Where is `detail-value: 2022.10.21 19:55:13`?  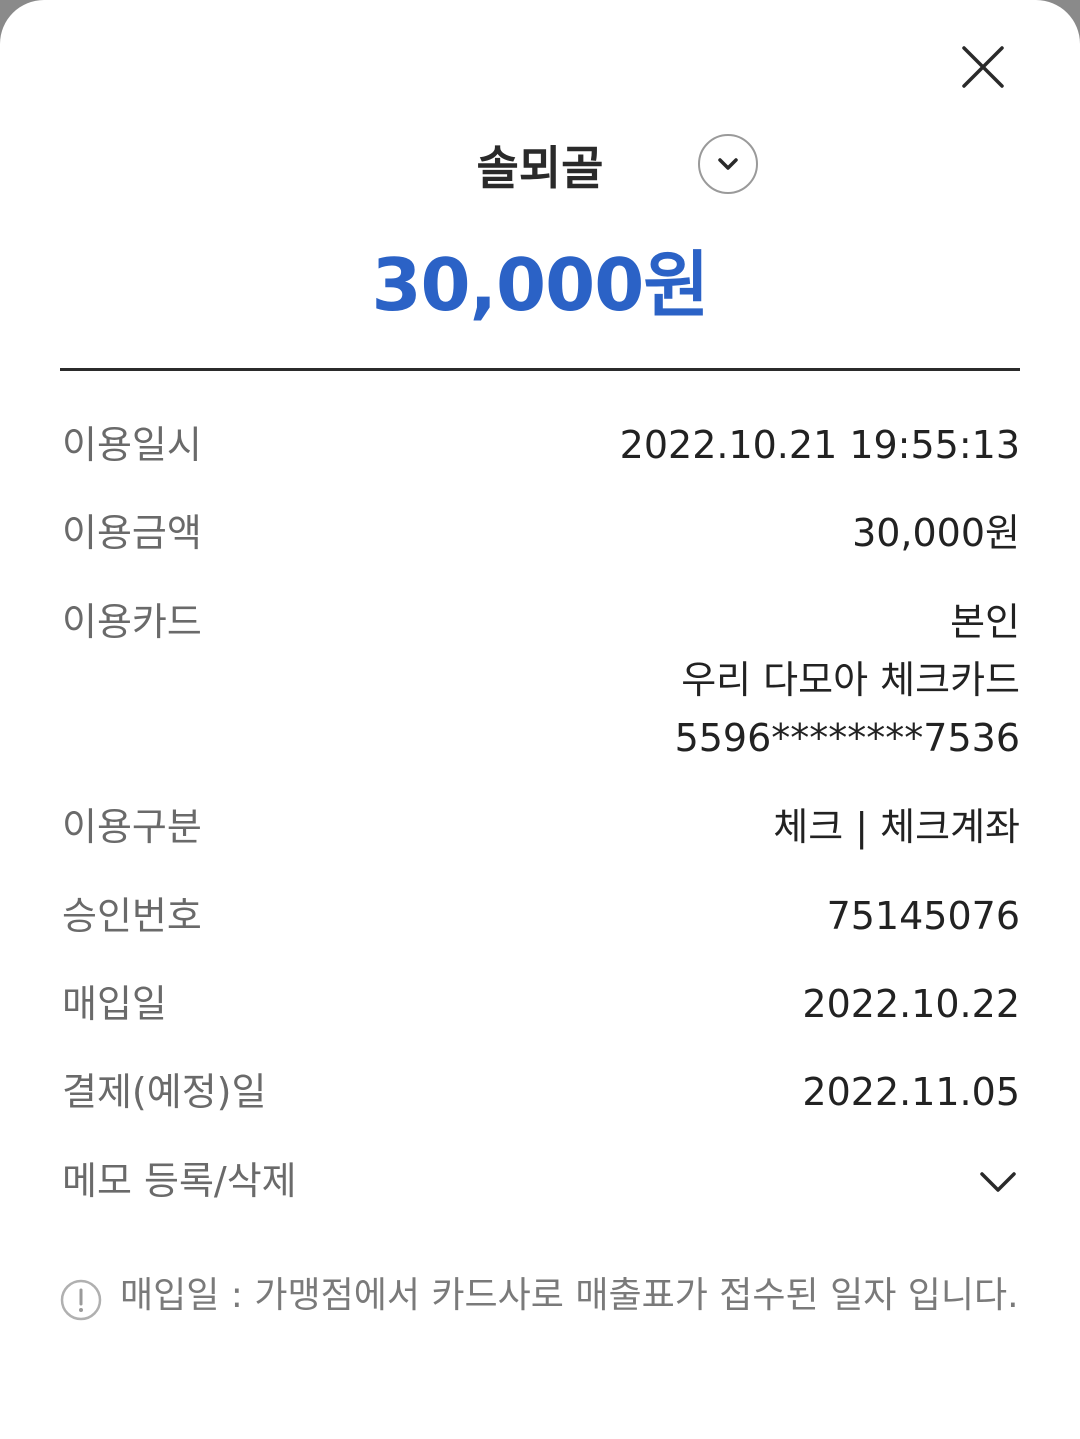 detail-value: 2022.10.21 19:55:13 is located at coordinates (820, 445).